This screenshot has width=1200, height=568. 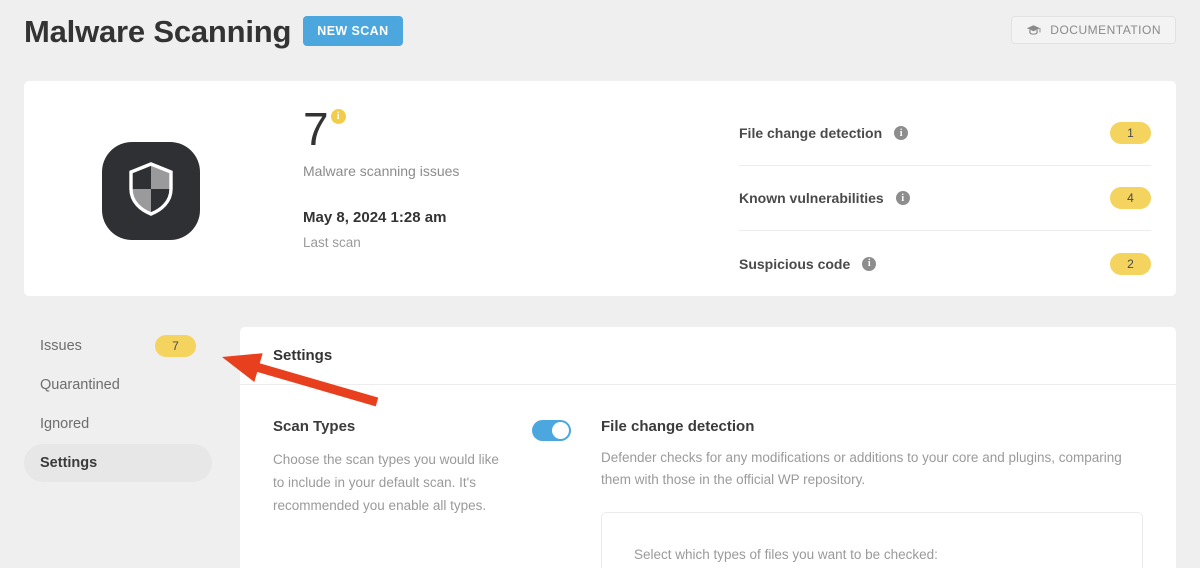 I want to click on metric-row: Suspicious code i 2, so click(x=945, y=263).